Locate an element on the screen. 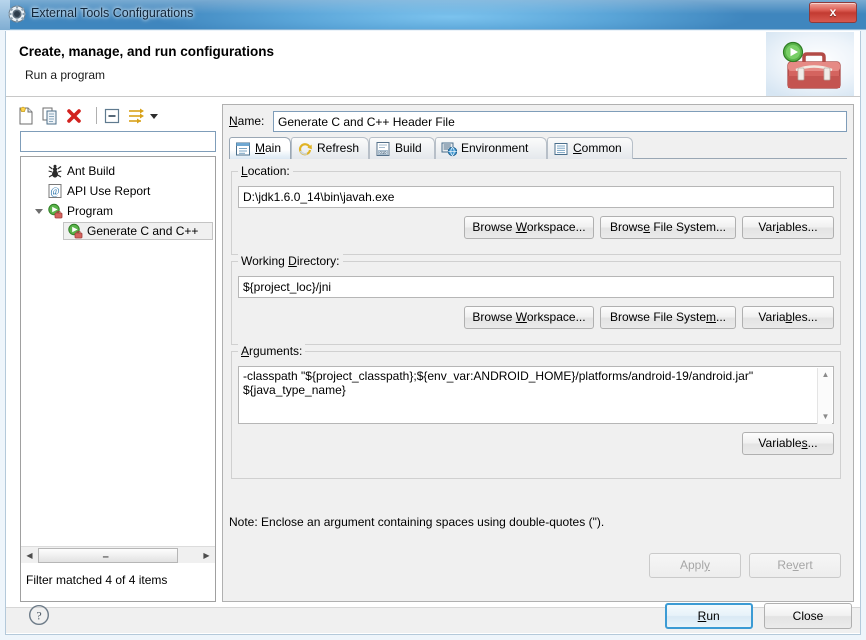 This screenshot has height=640, width=866. name-input is located at coordinates (560, 121).